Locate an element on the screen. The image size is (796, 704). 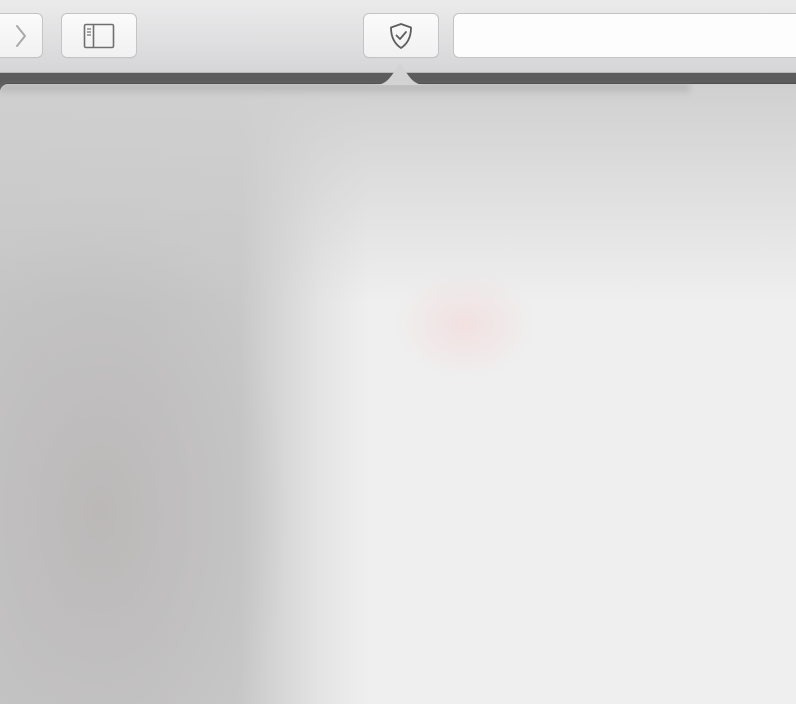
shield-check-icon is located at coordinates (401, 36).